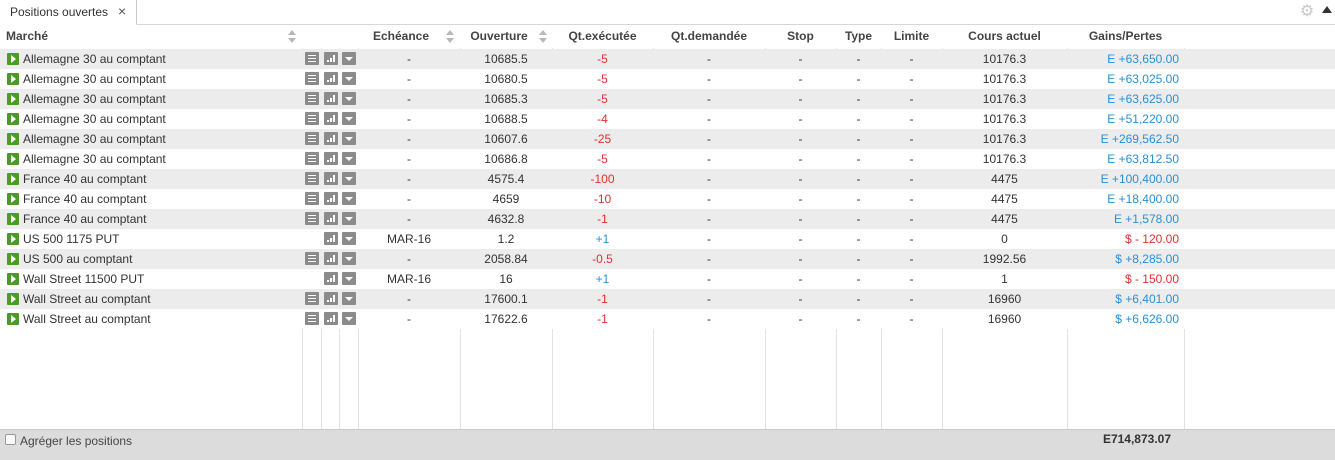 The width and height of the screenshot is (1335, 460). What do you see at coordinates (71, 239) in the screenshot?
I see `market-name: US 500 1175 PUT` at bounding box center [71, 239].